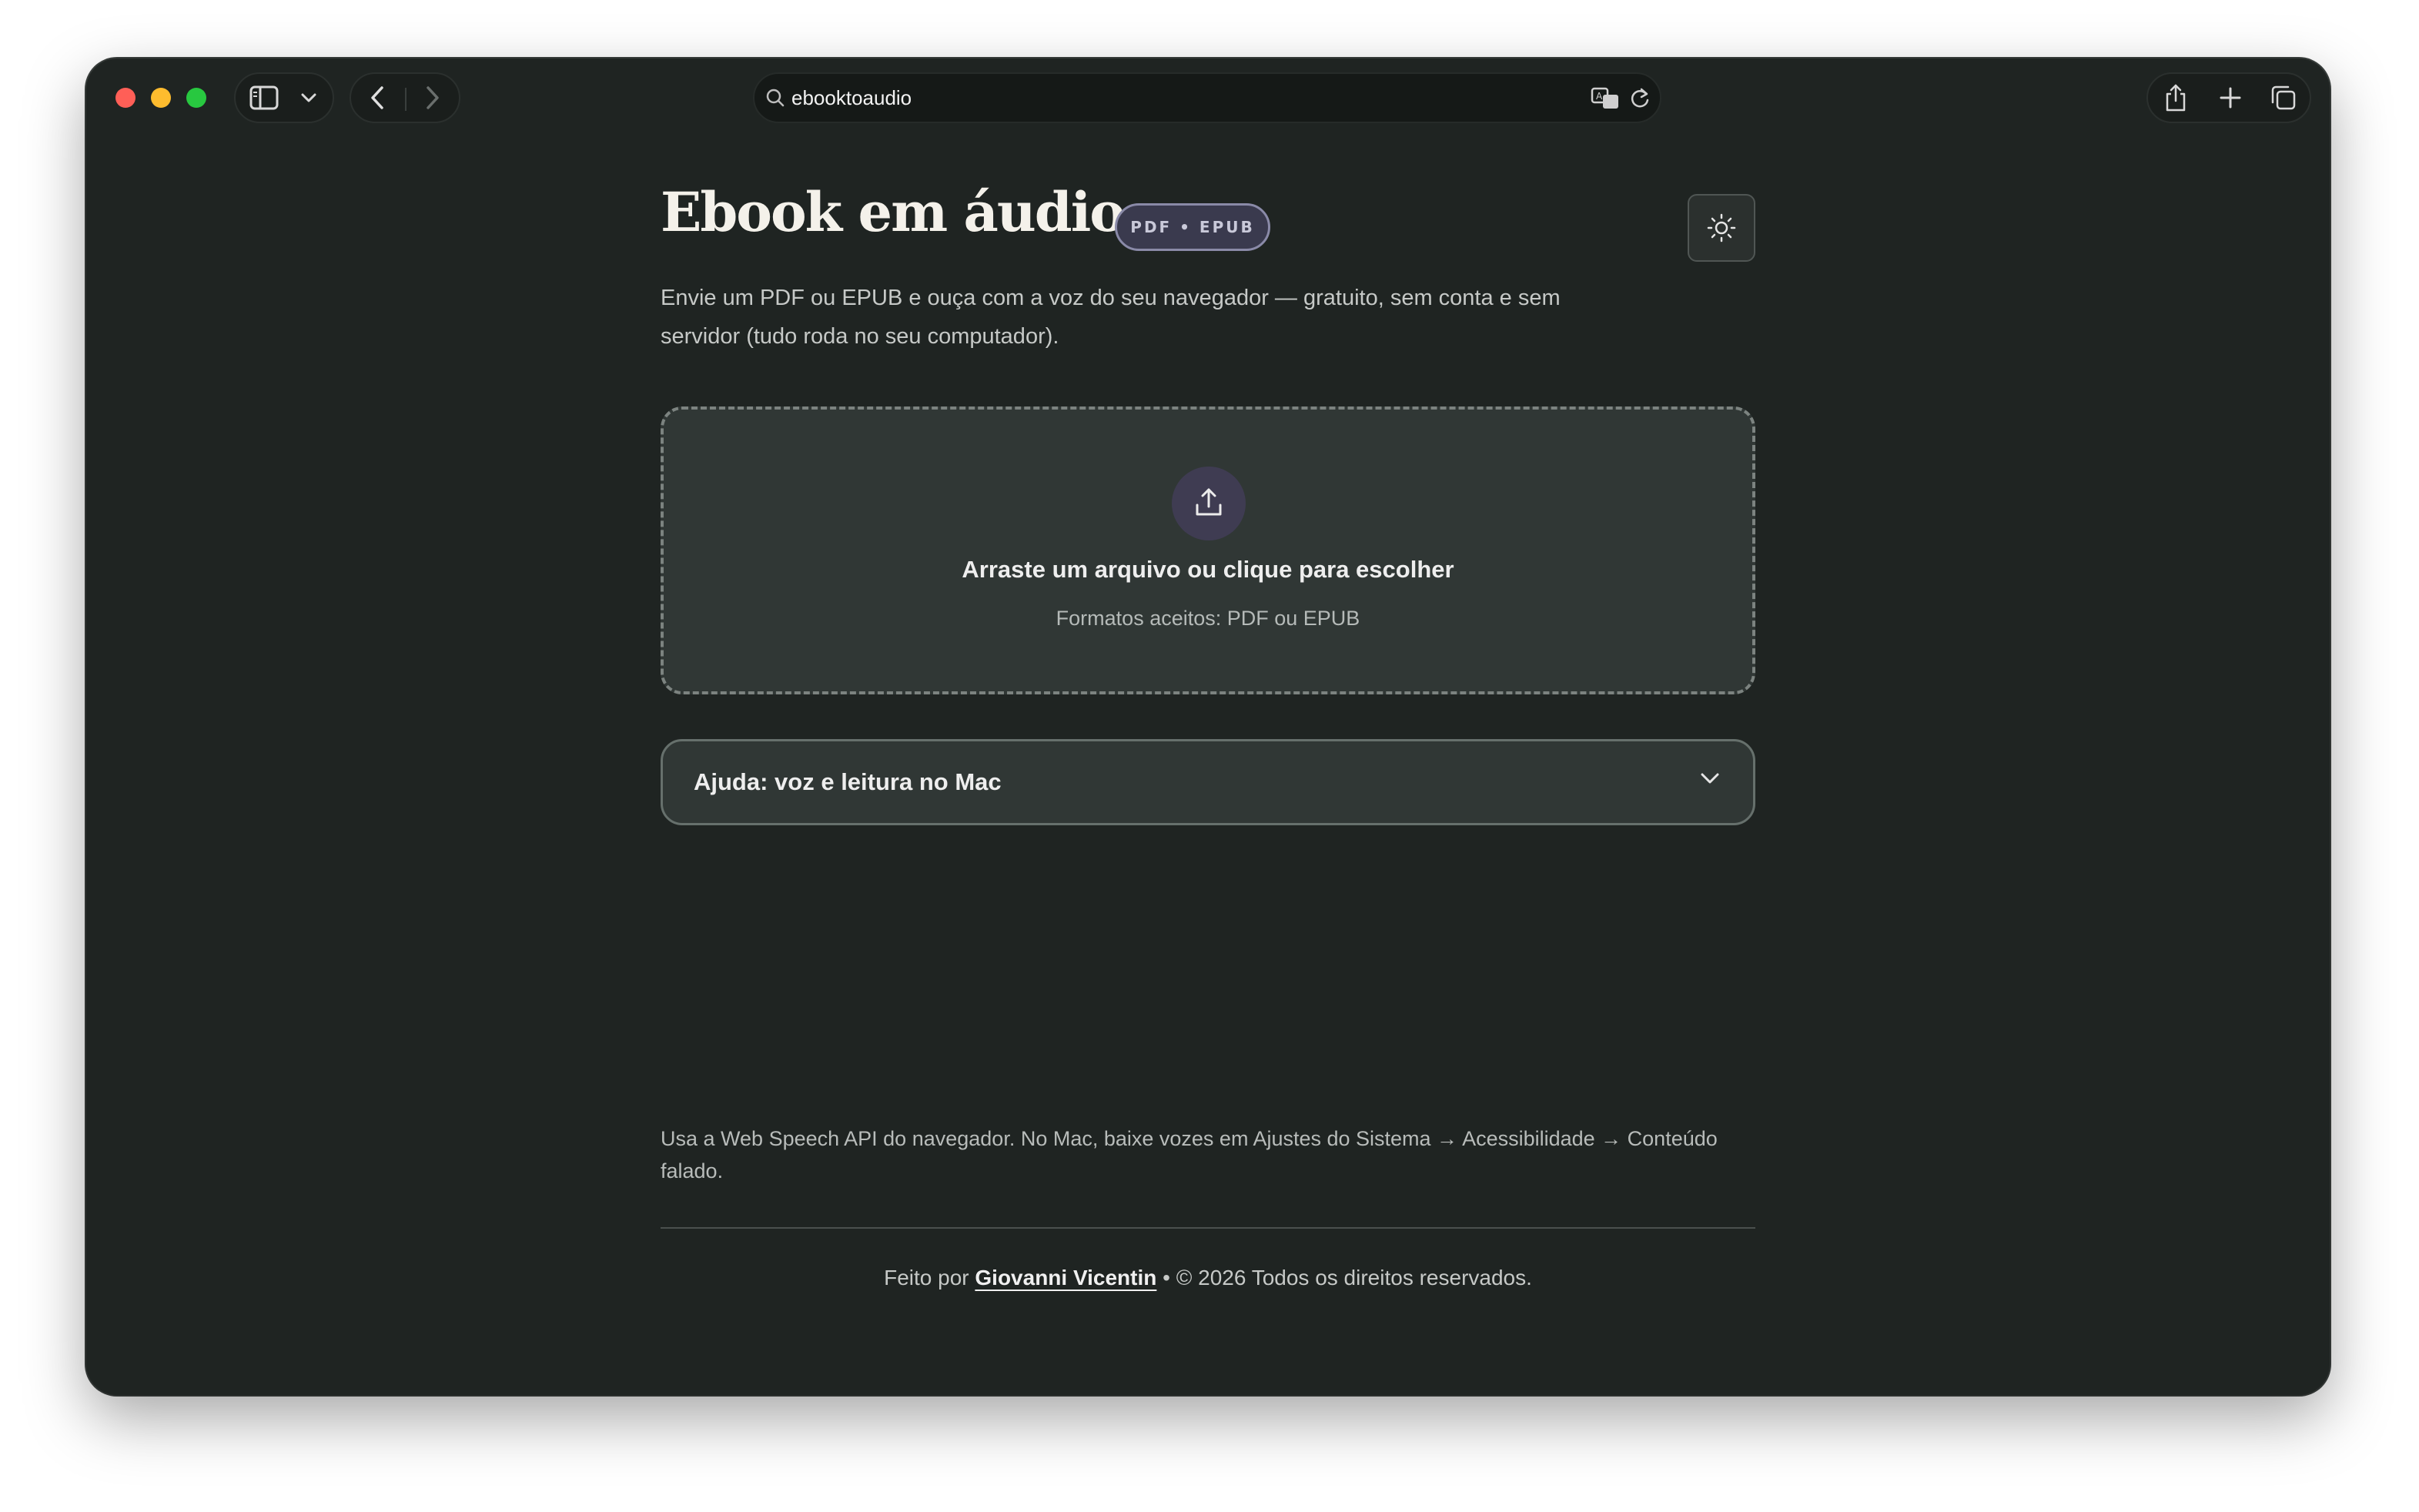 This screenshot has width=2419, height=1512. Describe the element at coordinates (775, 98) in the screenshot. I see `search-icon` at that location.